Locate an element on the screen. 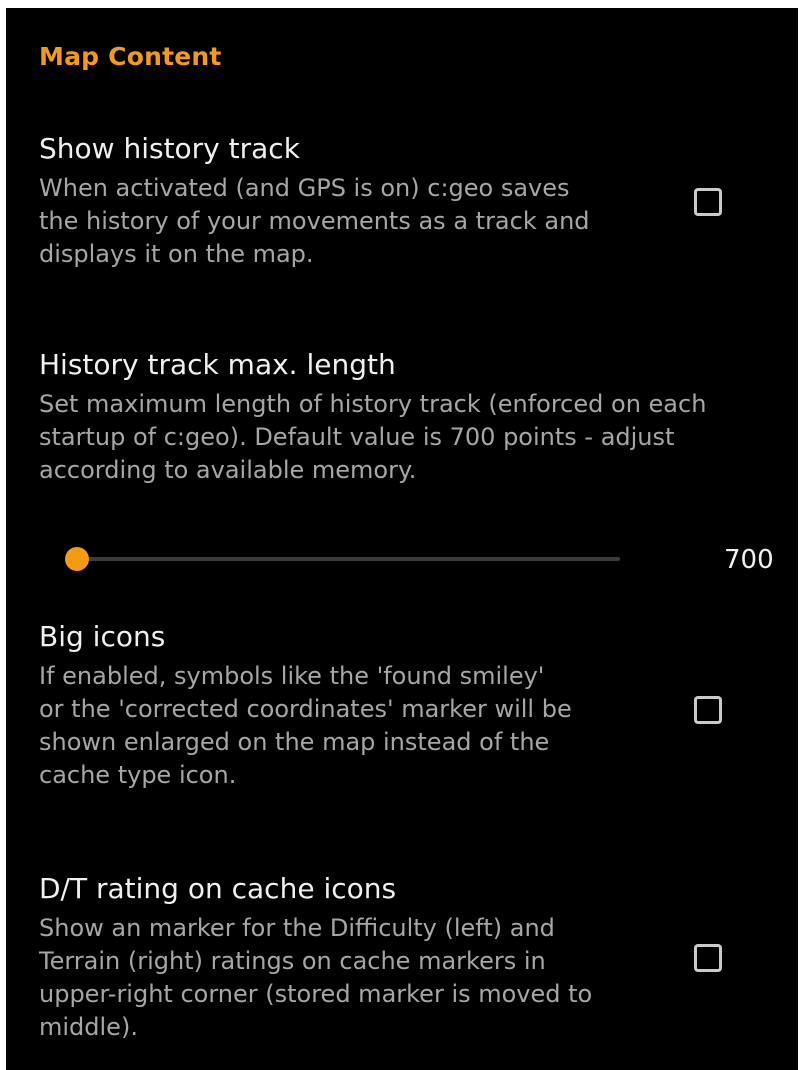 Image resolution: width=804 pixels, height=1070 pixels. pref-title: Show history track is located at coordinates (169, 148).